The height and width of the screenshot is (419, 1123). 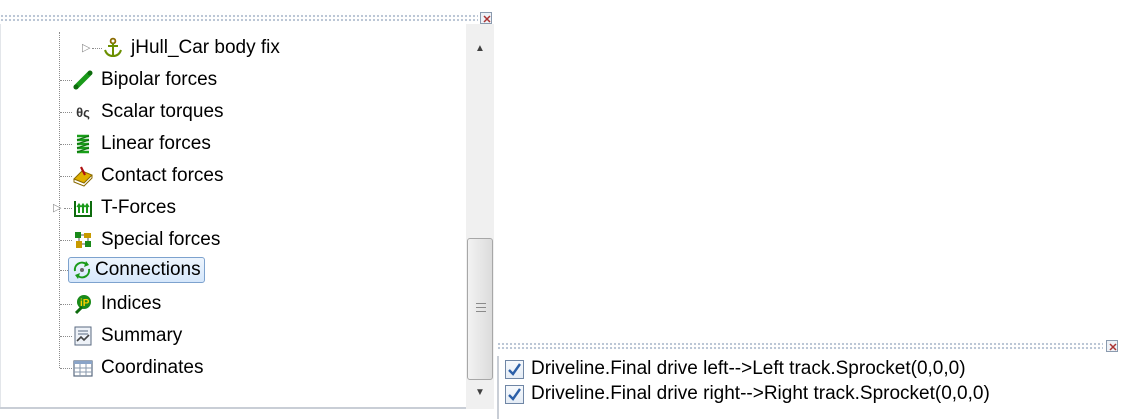 I want to click on tree-item-scalar-torques: θς Scalar torques, so click(x=149, y=112).